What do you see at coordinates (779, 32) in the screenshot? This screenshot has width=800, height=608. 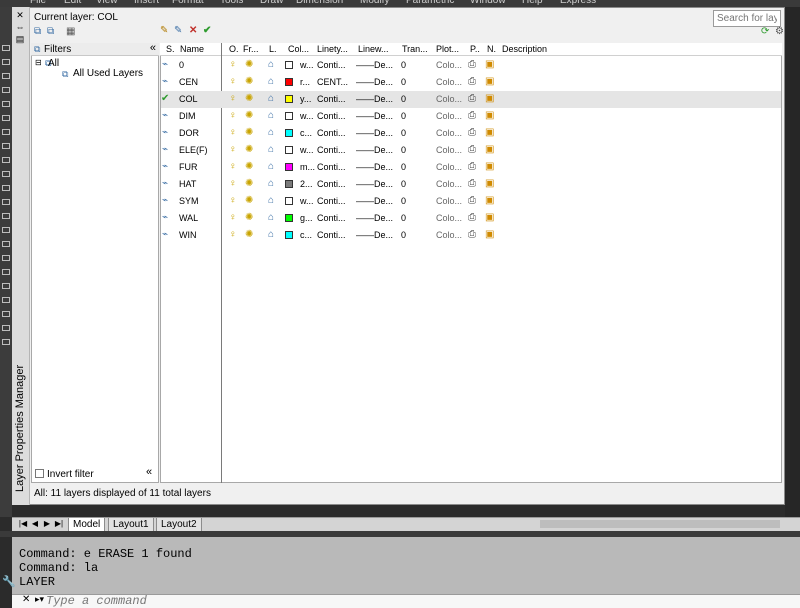 I see `settings-icon: ⚙` at bounding box center [779, 32].